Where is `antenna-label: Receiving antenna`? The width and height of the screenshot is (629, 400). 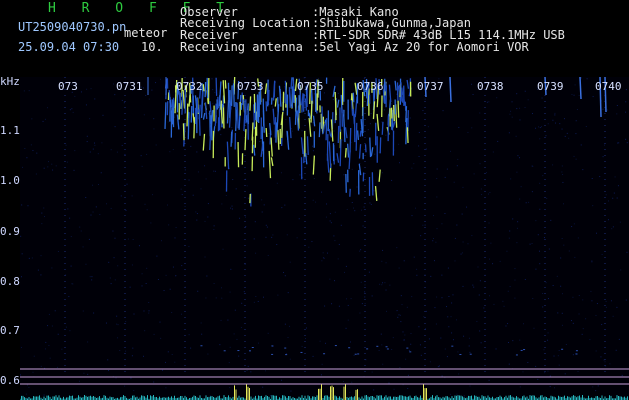
antenna-label: Receiving antenna is located at coordinates (241, 47).